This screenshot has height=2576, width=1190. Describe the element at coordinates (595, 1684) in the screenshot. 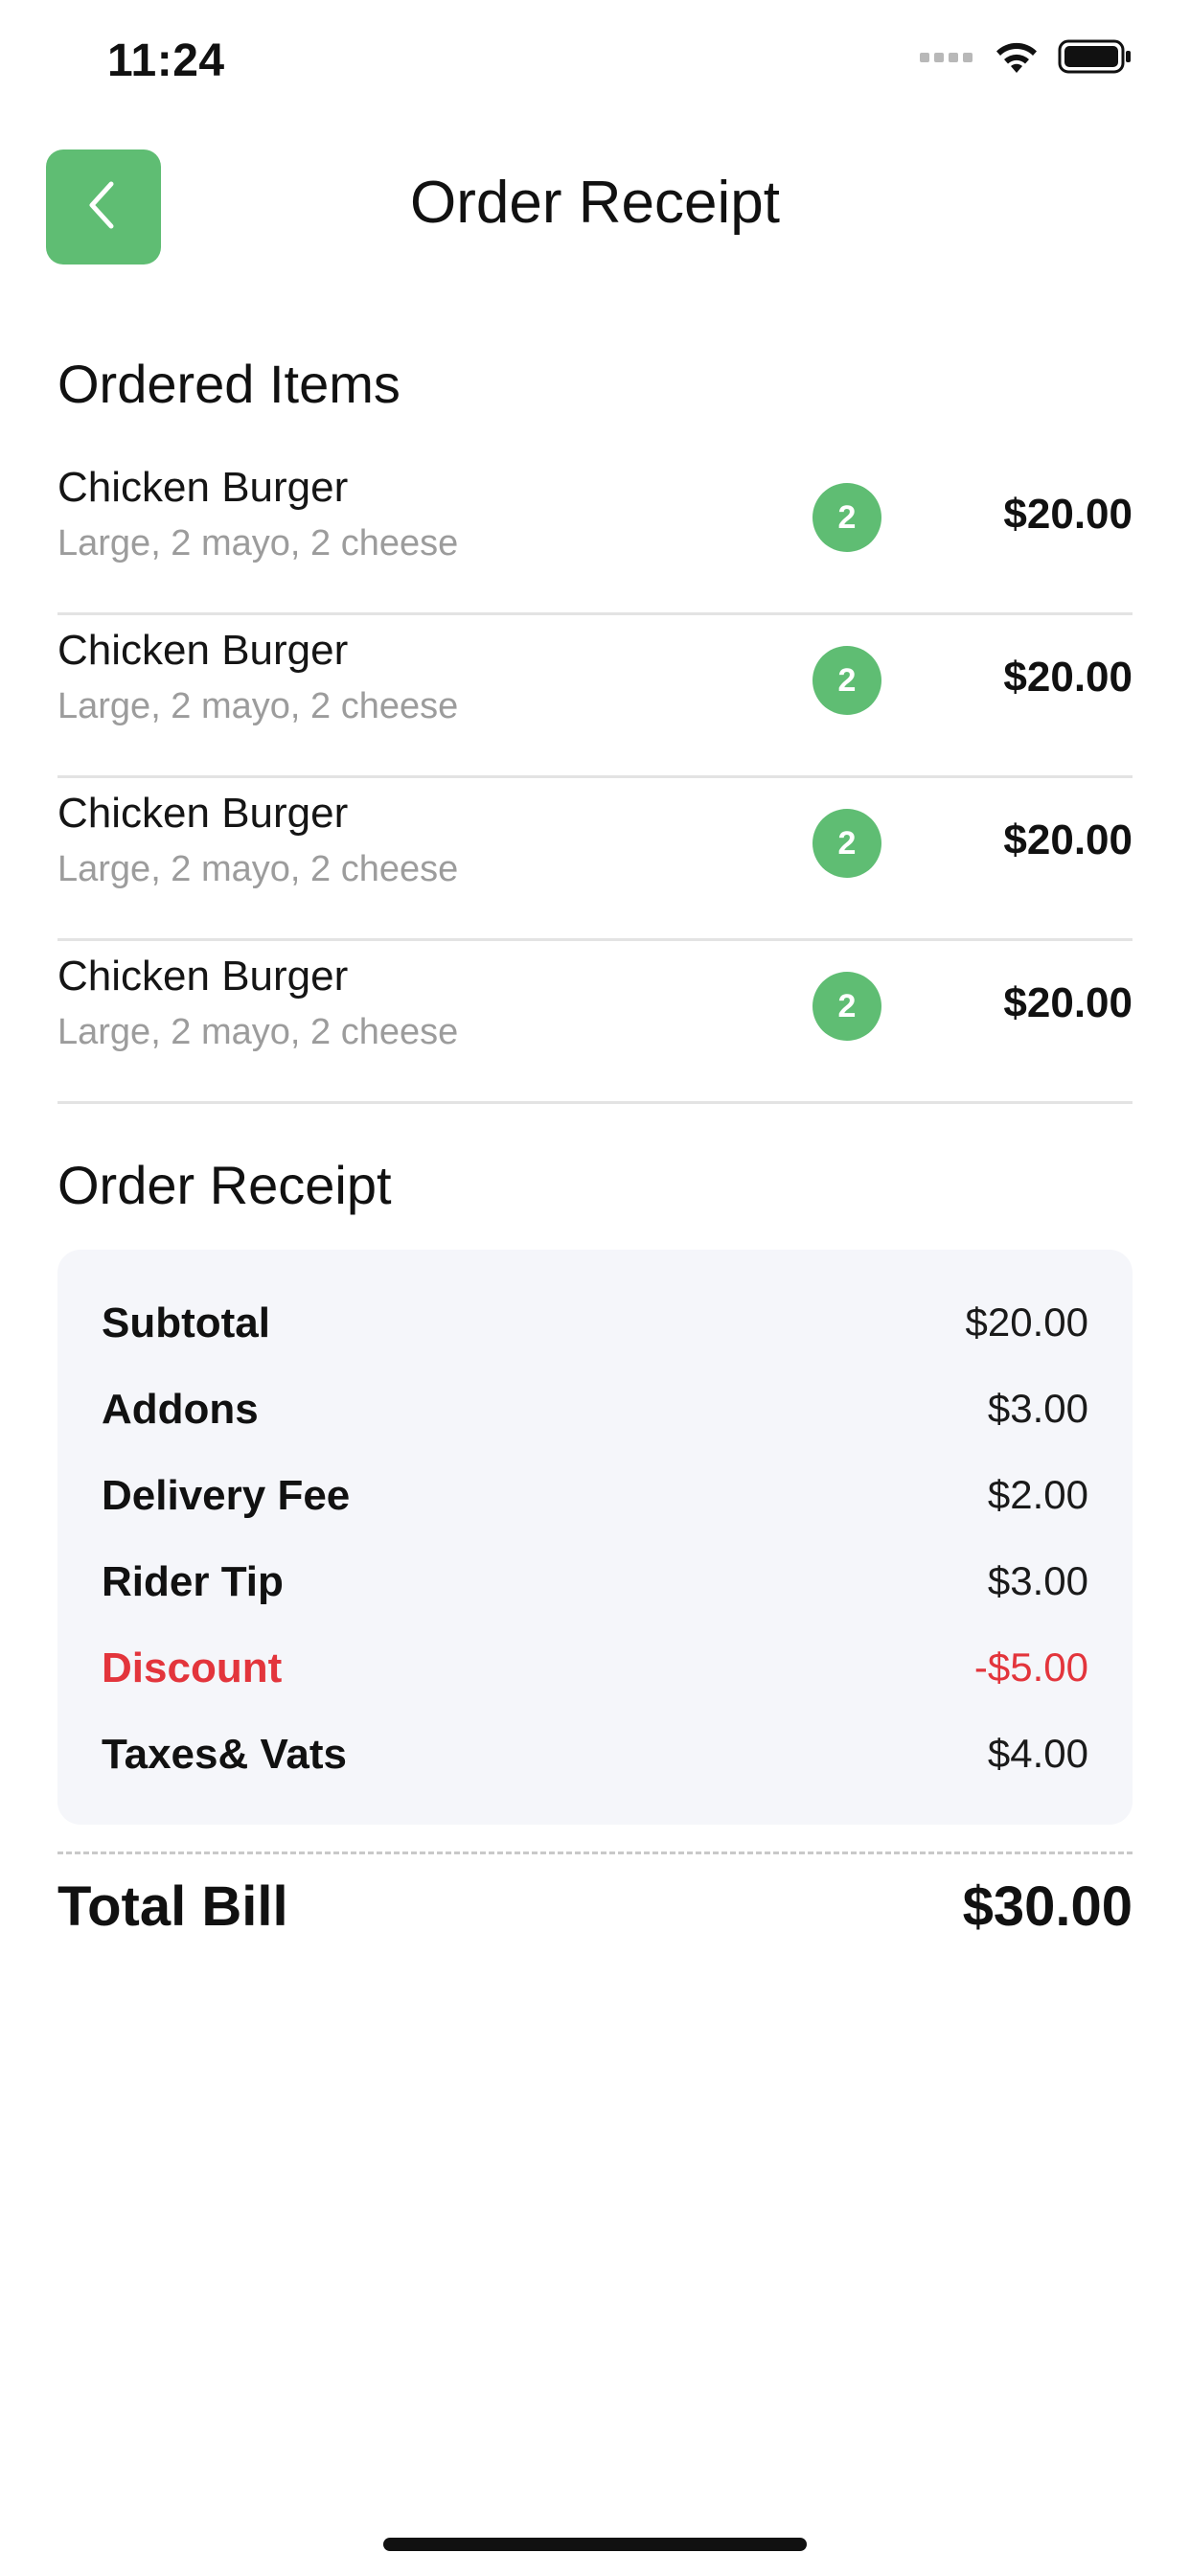

I see `receipt-row-discount: Discount -$5.00` at that location.